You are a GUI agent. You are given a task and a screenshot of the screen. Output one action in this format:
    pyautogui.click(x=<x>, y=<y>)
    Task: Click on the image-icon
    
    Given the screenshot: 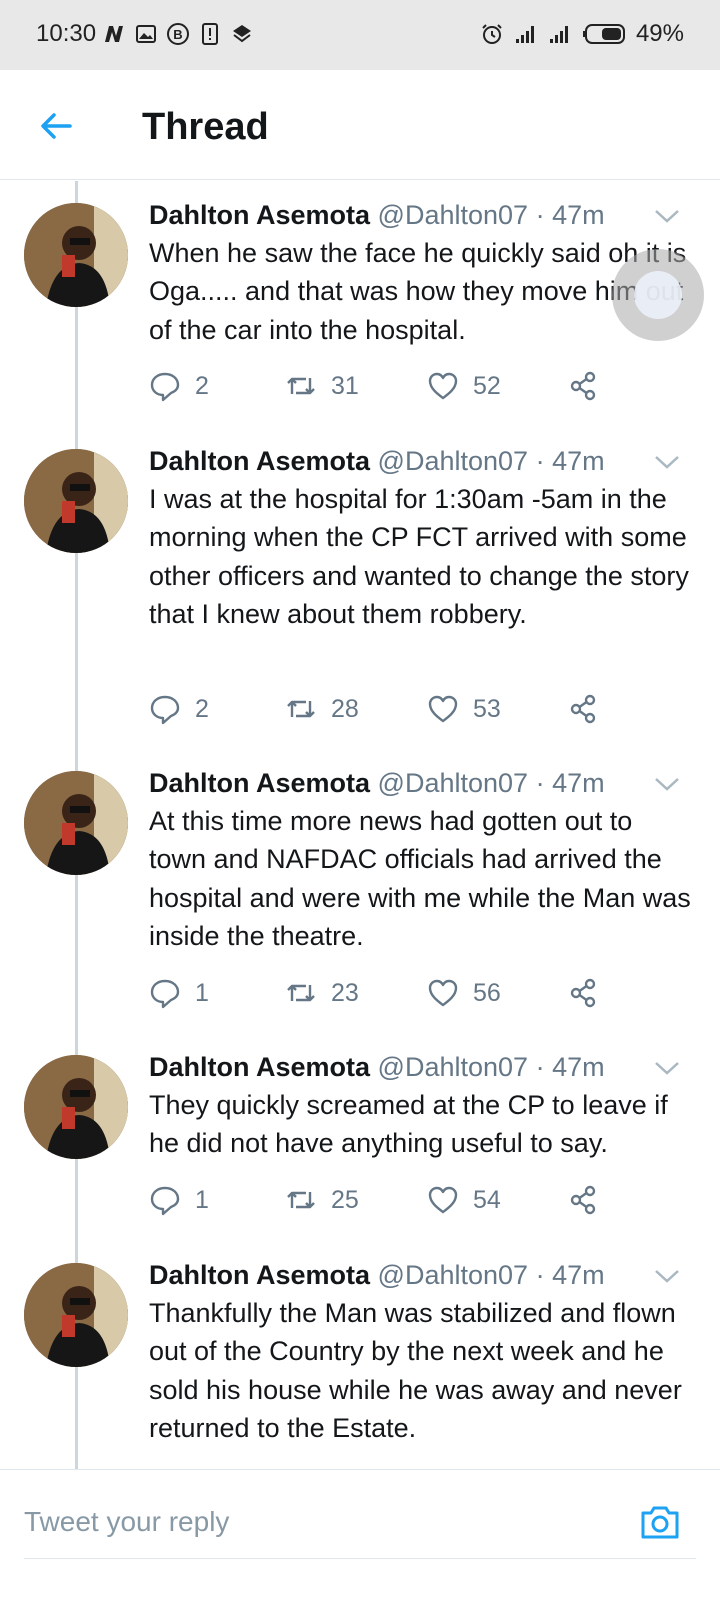 What is the action you would take?
    pyautogui.click(x=146, y=34)
    